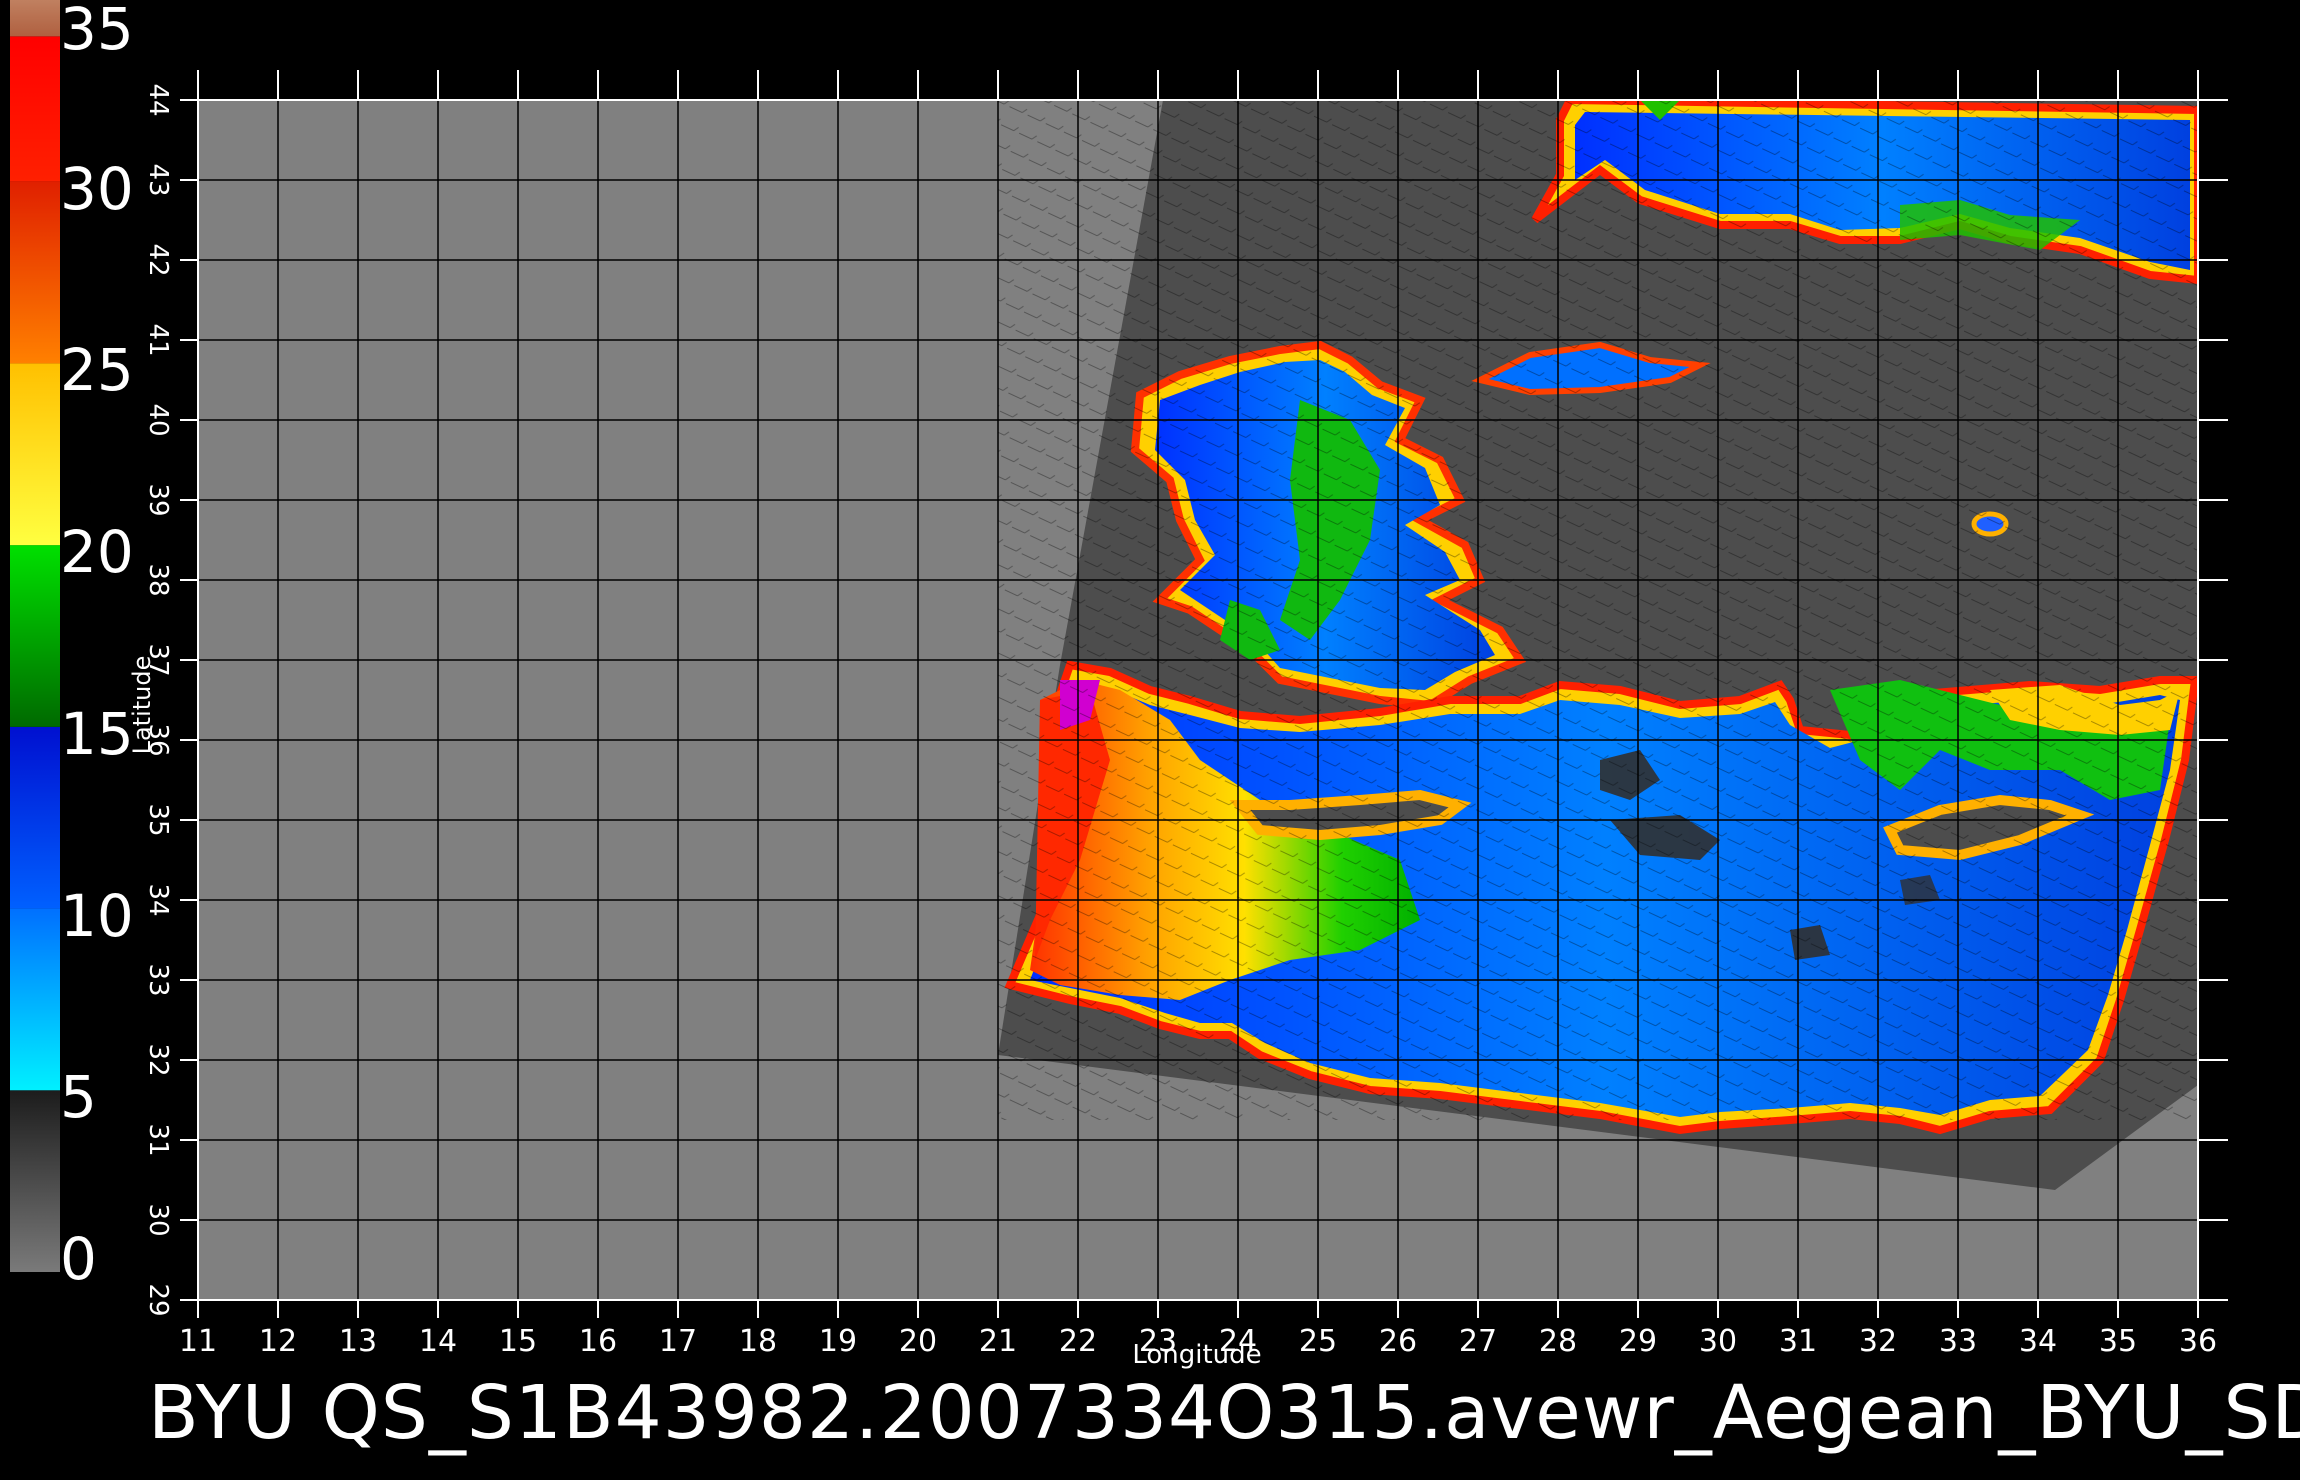 The image size is (2300, 1480). I want to click on x-tick-label: 36, so click(2198, 1341).